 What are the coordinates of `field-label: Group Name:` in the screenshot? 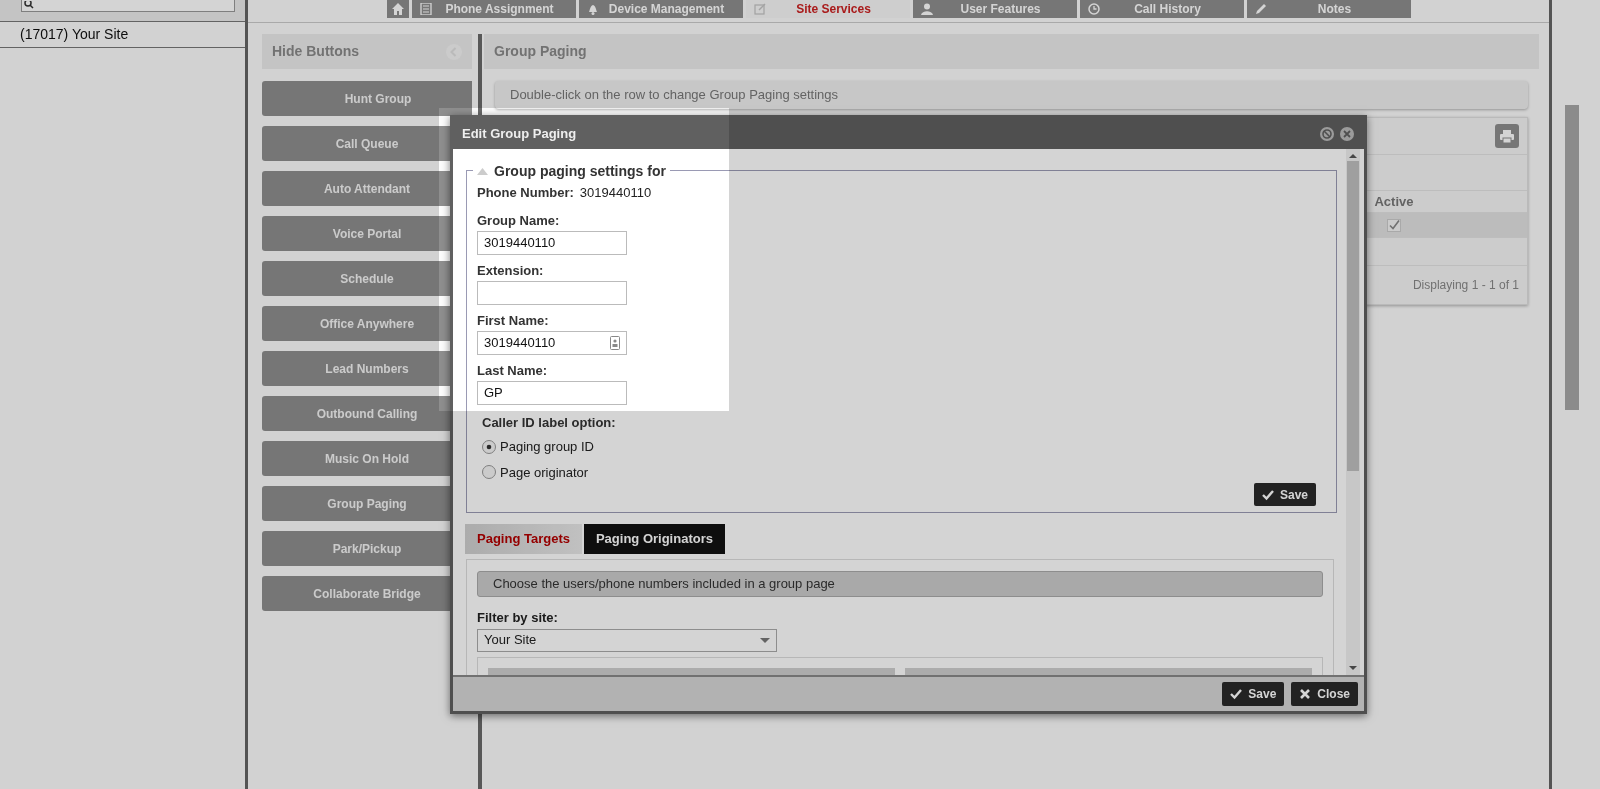 It's located at (519, 220).